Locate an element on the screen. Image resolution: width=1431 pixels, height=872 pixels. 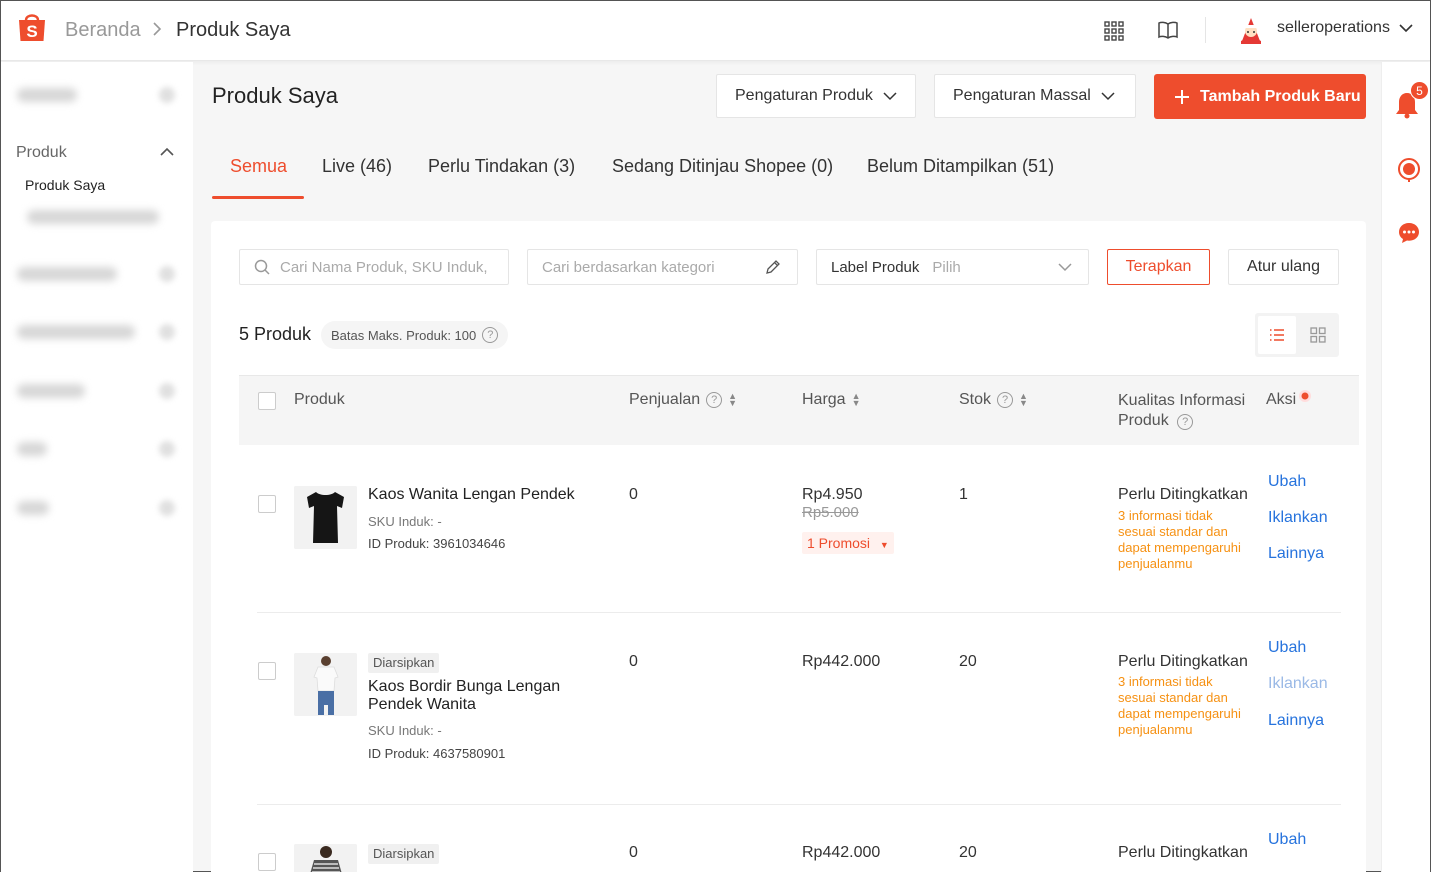
mass-settings-button: Pengaturan Massal is located at coordinates (1035, 96).